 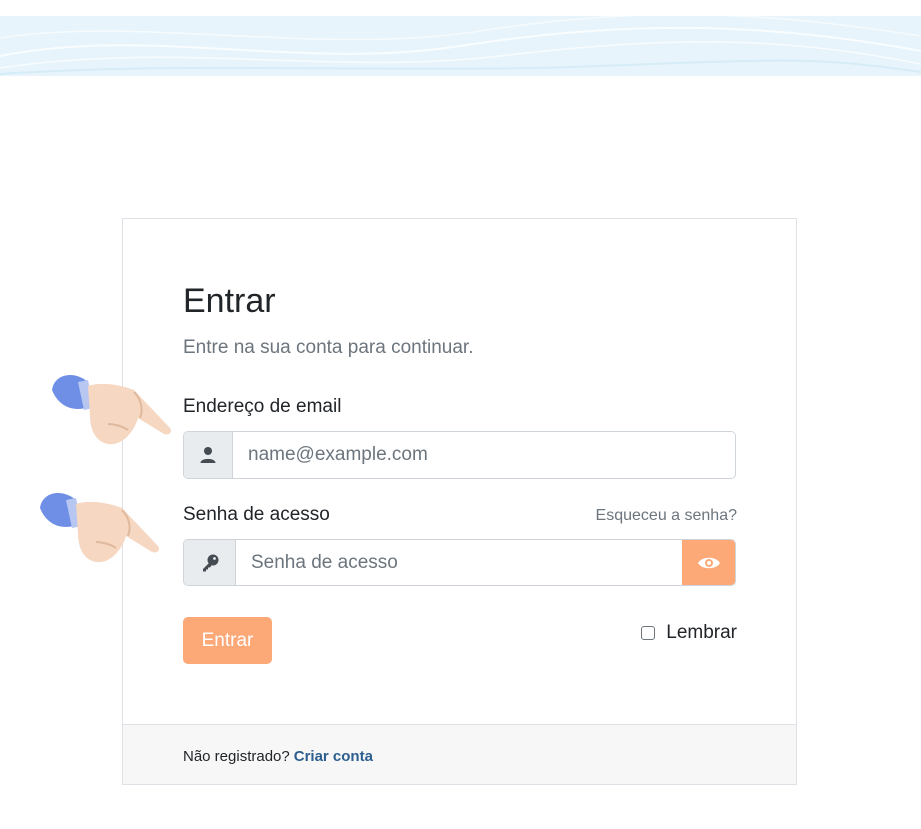 What do you see at coordinates (229, 301) in the screenshot?
I see `page-title: Entrar` at bounding box center [229, 301].